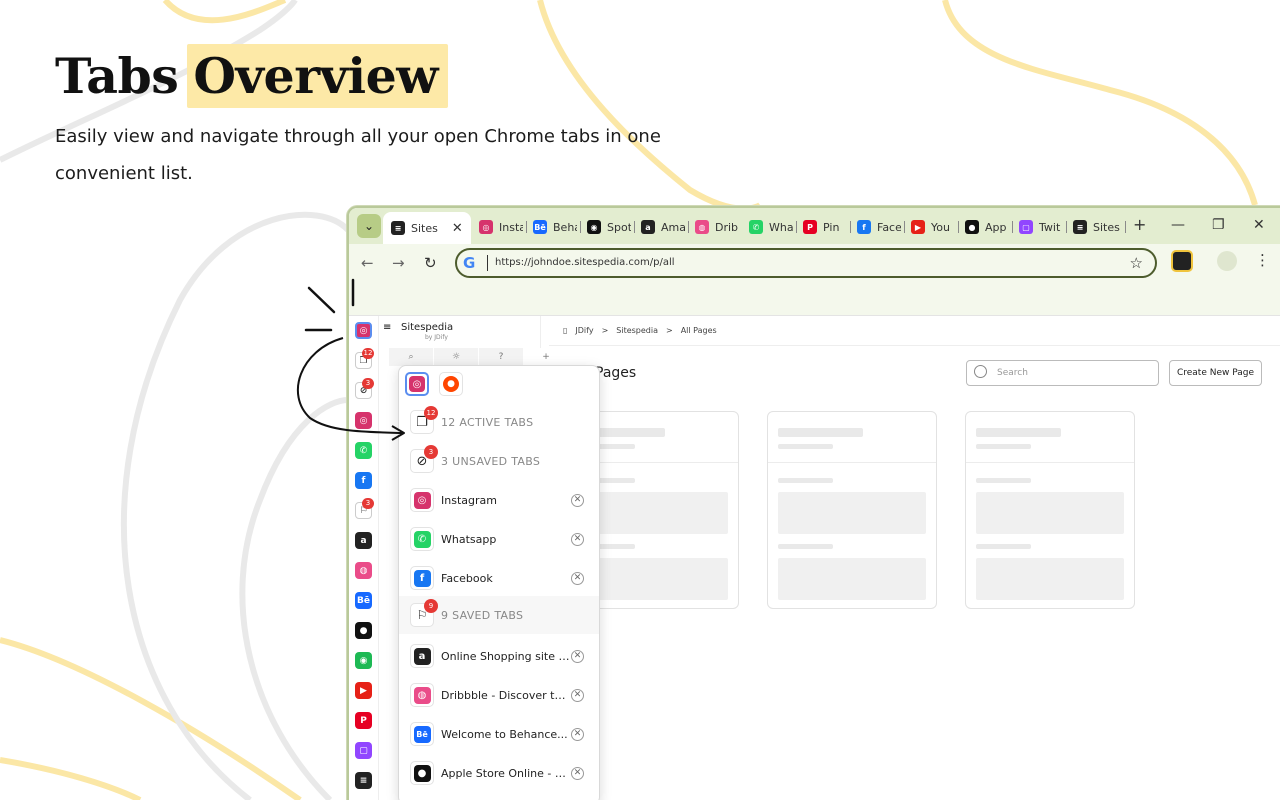  Describe the element at coordinates (499, 461) in the screenshot. I see `unsaved-tabs-row: ⊘ 3 3 UNSAVED TABS` at that location.